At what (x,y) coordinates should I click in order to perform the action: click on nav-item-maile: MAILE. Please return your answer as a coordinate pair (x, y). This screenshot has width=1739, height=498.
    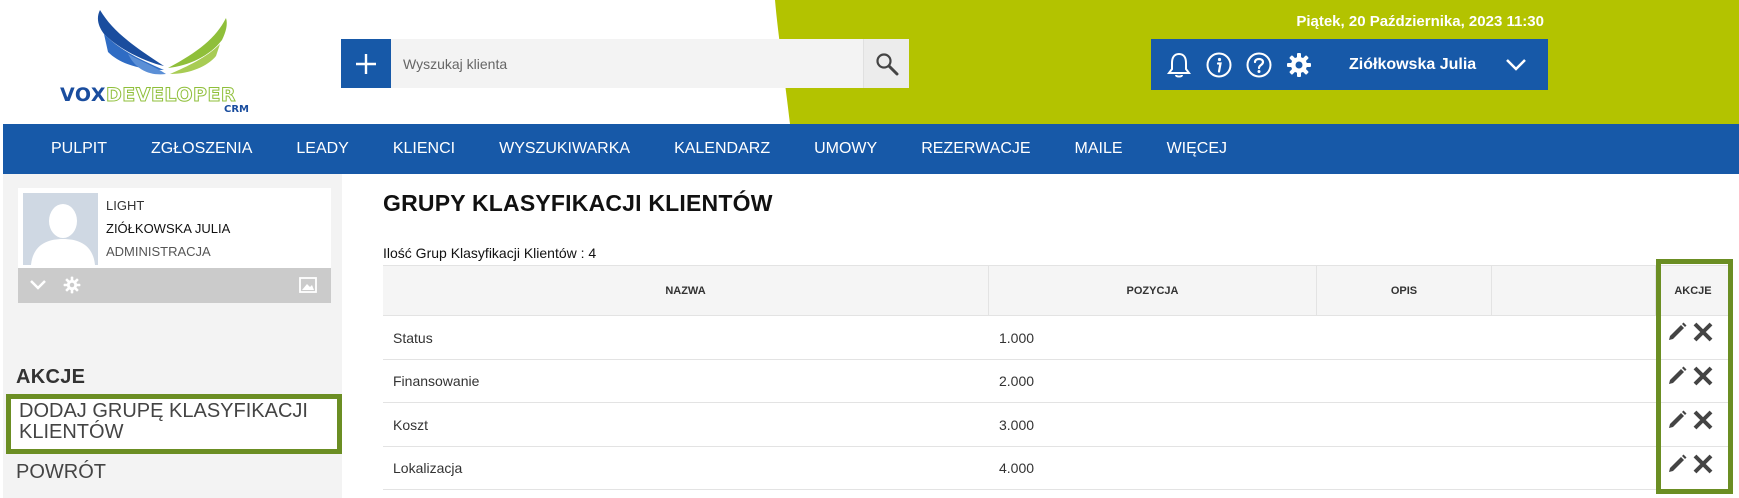
    Looking at the image, I should click on (1099, 149).